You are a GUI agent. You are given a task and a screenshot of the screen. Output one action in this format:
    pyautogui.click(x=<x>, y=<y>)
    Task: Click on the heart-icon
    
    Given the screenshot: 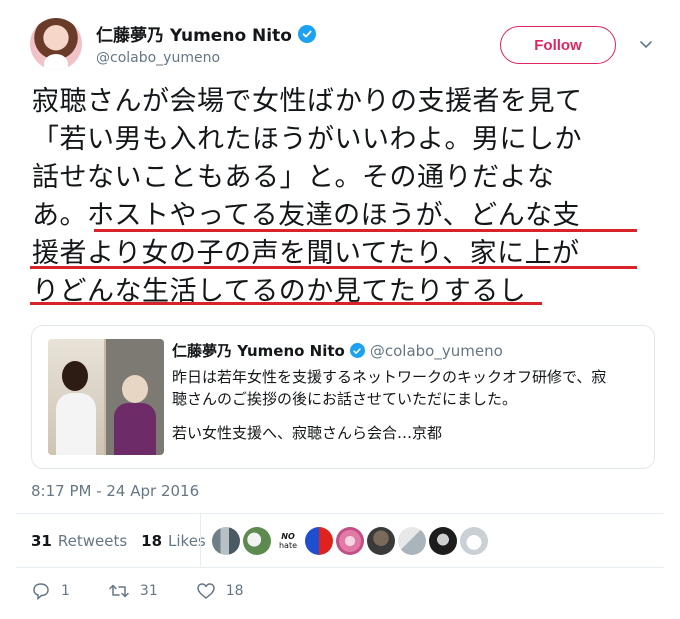 What is the action you would take?
    pyautogui.click(x=206, y=591)
    